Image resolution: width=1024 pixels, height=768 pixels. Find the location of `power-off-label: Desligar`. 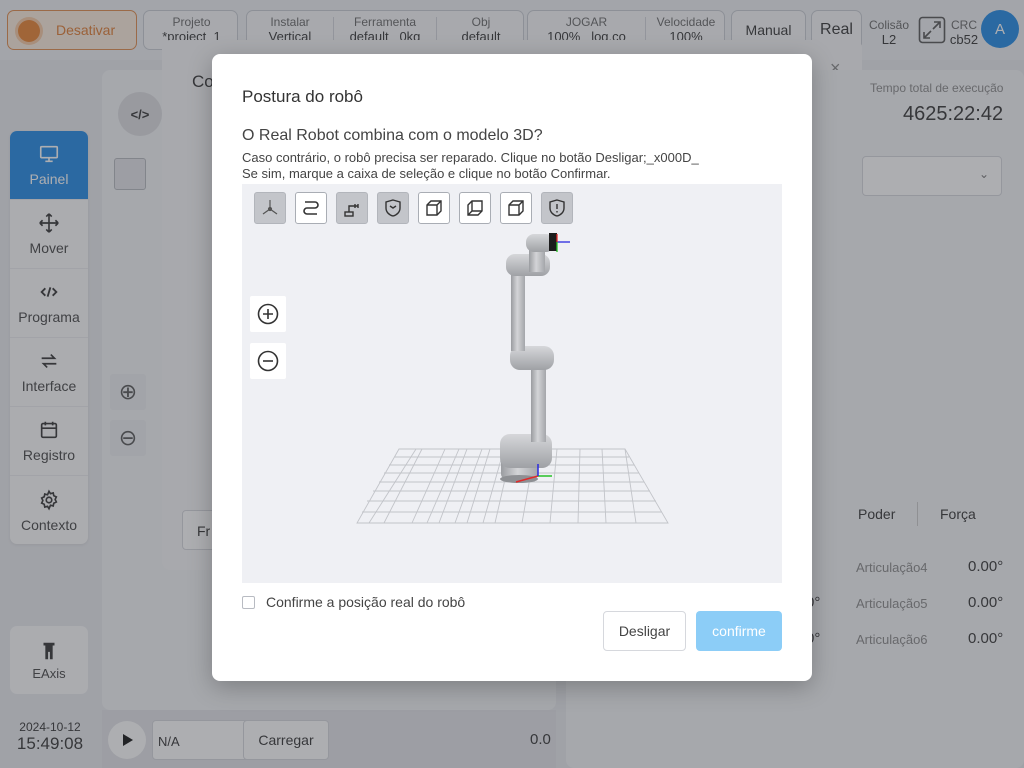

power-off-label: Desligar is located at coordinates (644, 631).